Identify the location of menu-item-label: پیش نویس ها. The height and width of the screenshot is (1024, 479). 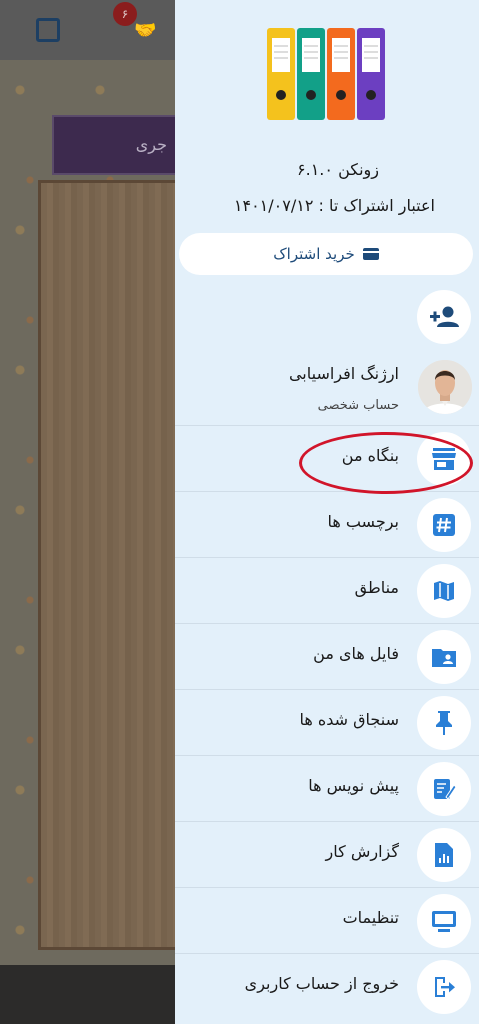
(353, 785).